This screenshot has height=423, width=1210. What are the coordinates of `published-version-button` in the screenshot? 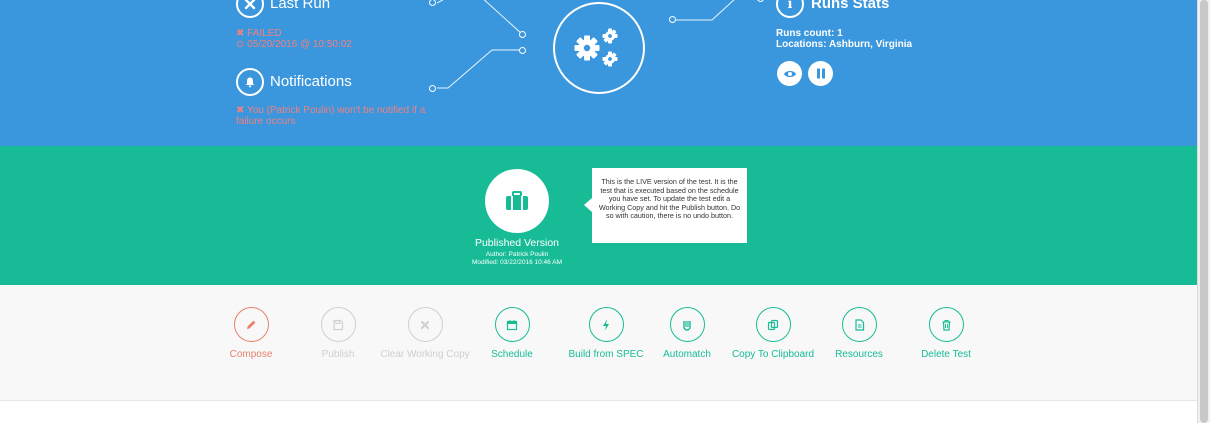 It's located at (517, 201).